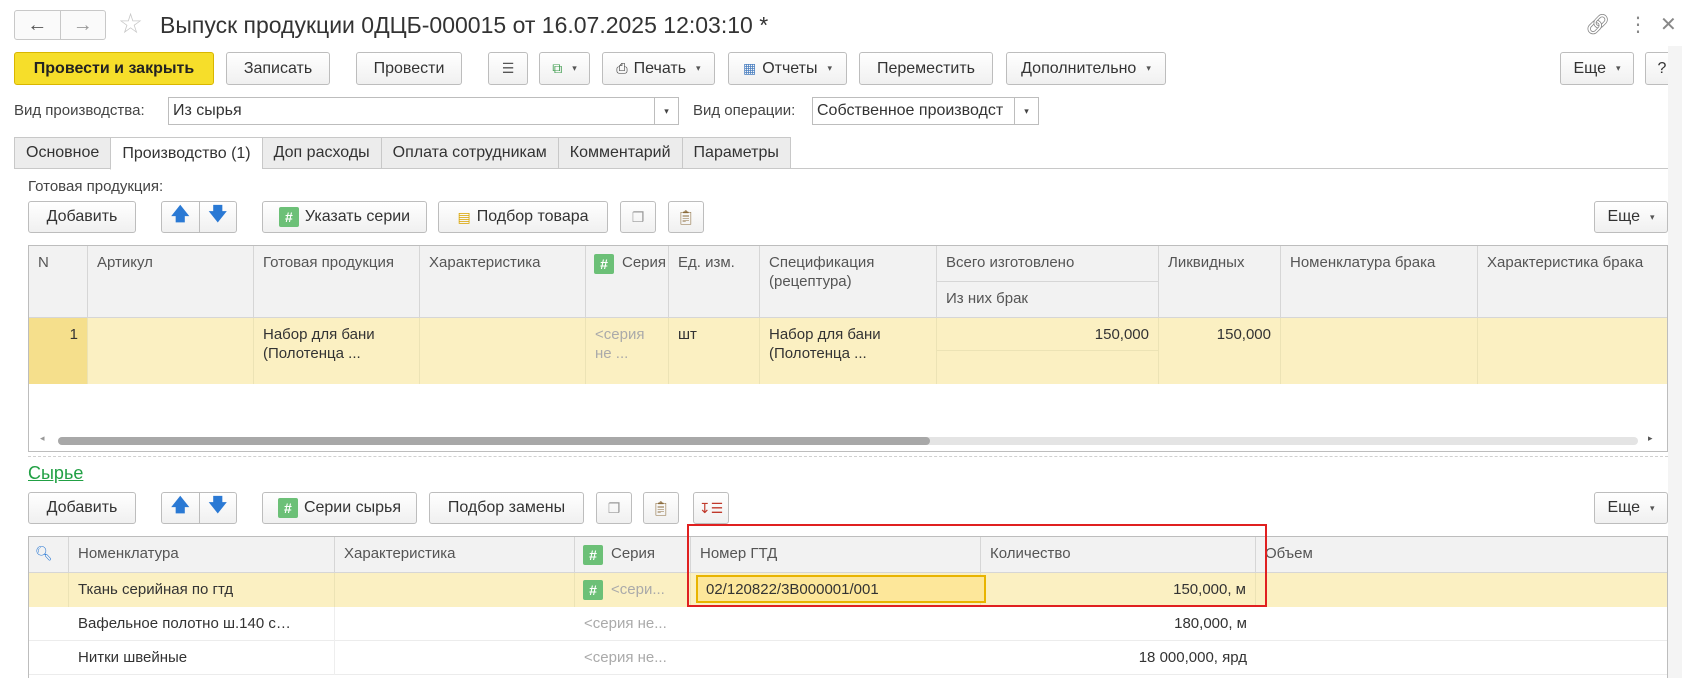  I want to click on col-series-label: Серия, so click(644, 262).